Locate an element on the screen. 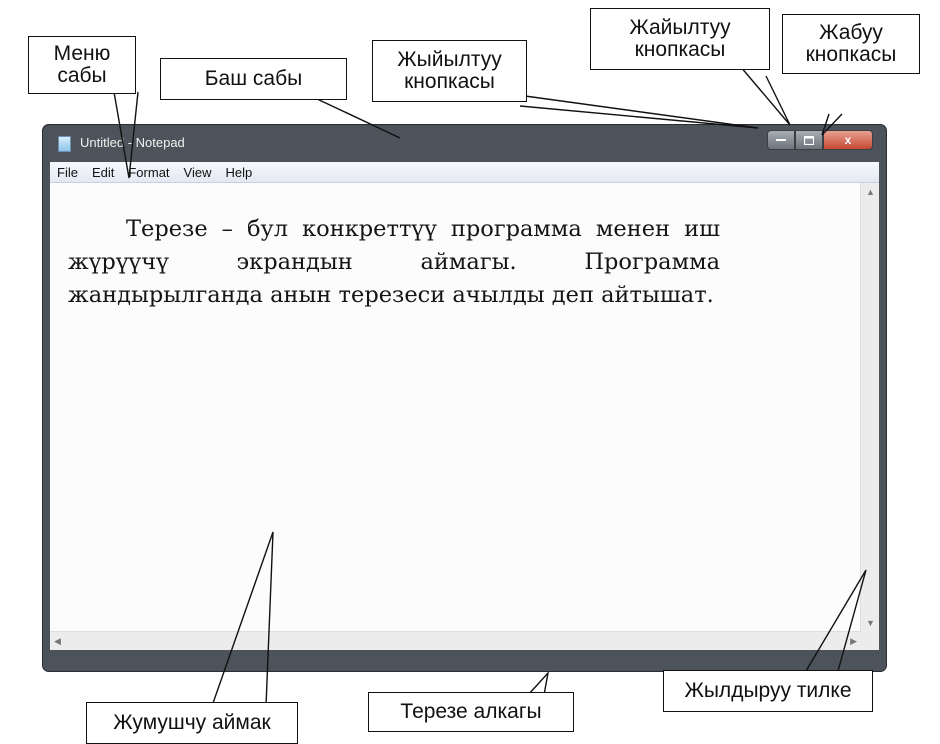 This screenshot has height=744, width=940. title-bar-pointer is located at coordinates (357, 118).